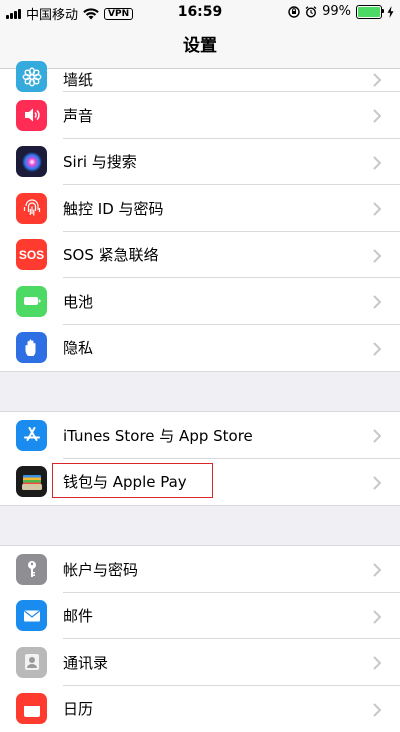 This screenshot has width=400, height=732. I want to click on battery-percent: 99%, so click(336, 11).